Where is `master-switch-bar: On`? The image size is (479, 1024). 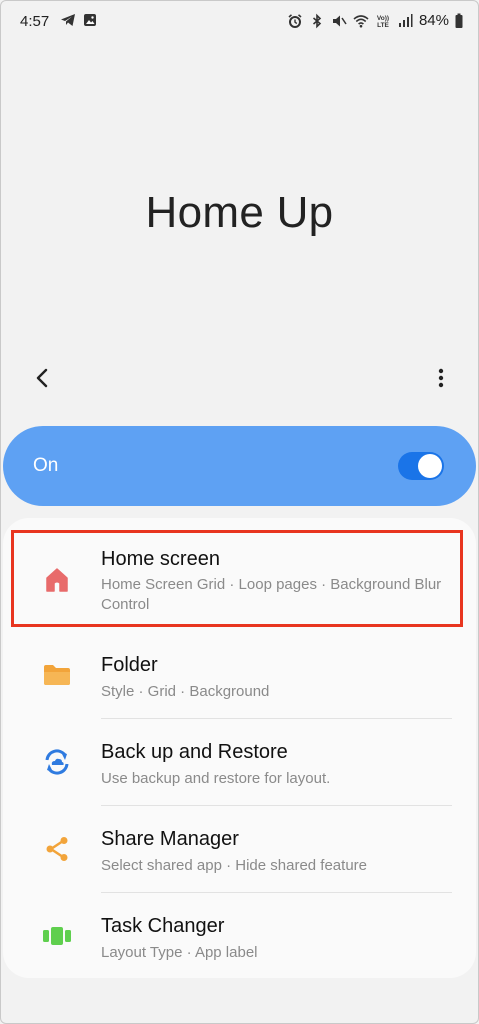 master-switch-bar: On is located at coordinates (239, 466).